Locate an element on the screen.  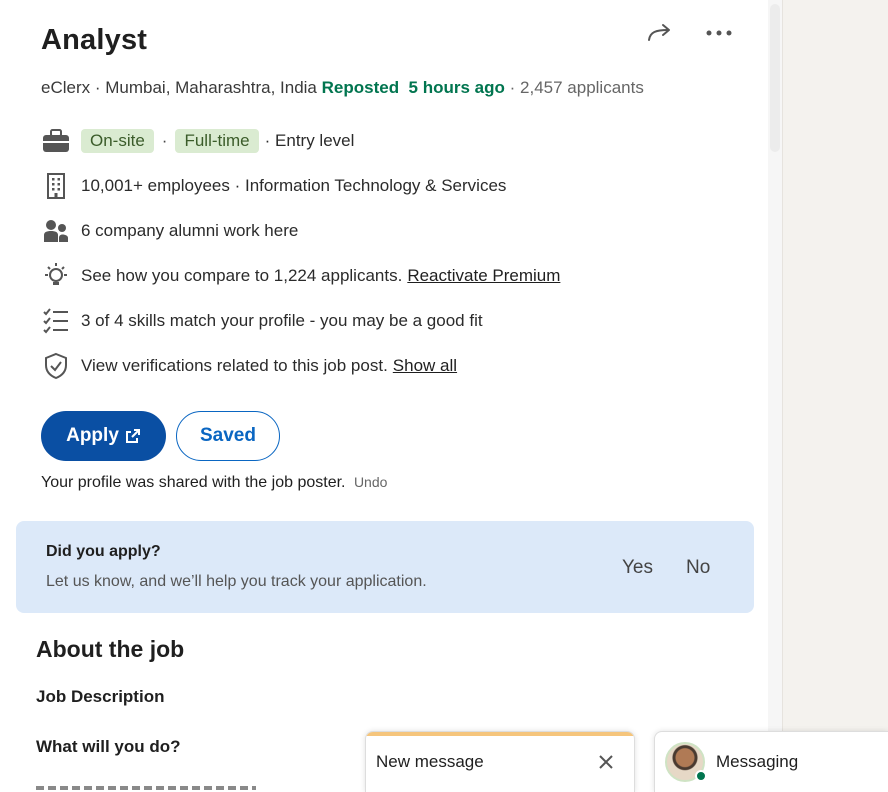
more-horizontal-icon is located at coordinates (719, 33).